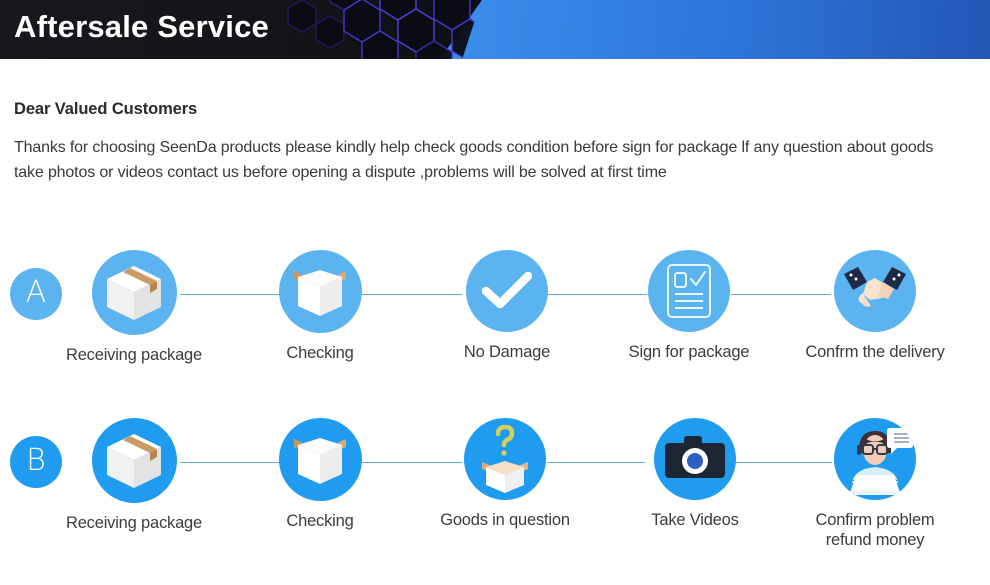 The height and width of the screenshot is (585, 990). What do you see at coordinates (695, 457) in the screenshot?
I see `camera-icon` at bounding box center [695, 457].